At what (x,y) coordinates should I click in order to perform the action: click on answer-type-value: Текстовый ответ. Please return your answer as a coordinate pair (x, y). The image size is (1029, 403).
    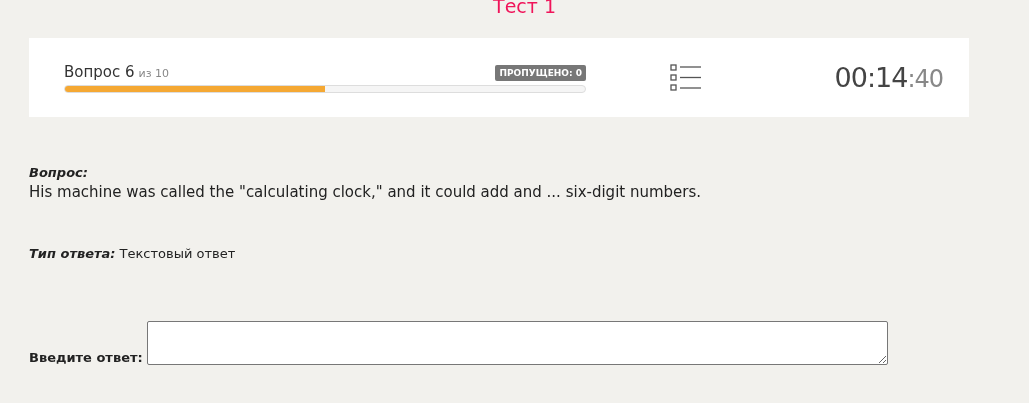
    Looking at the image, I should click on (177, 253).